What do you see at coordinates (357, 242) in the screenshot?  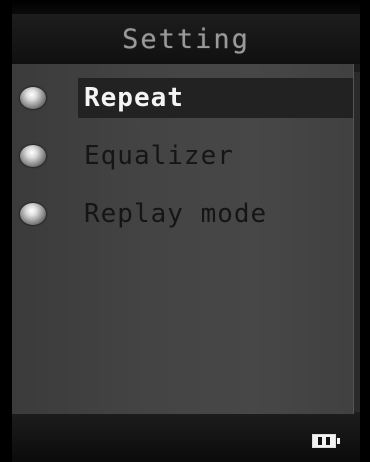 I see `scrollbar-thumb` at bounding box center [357, 242].